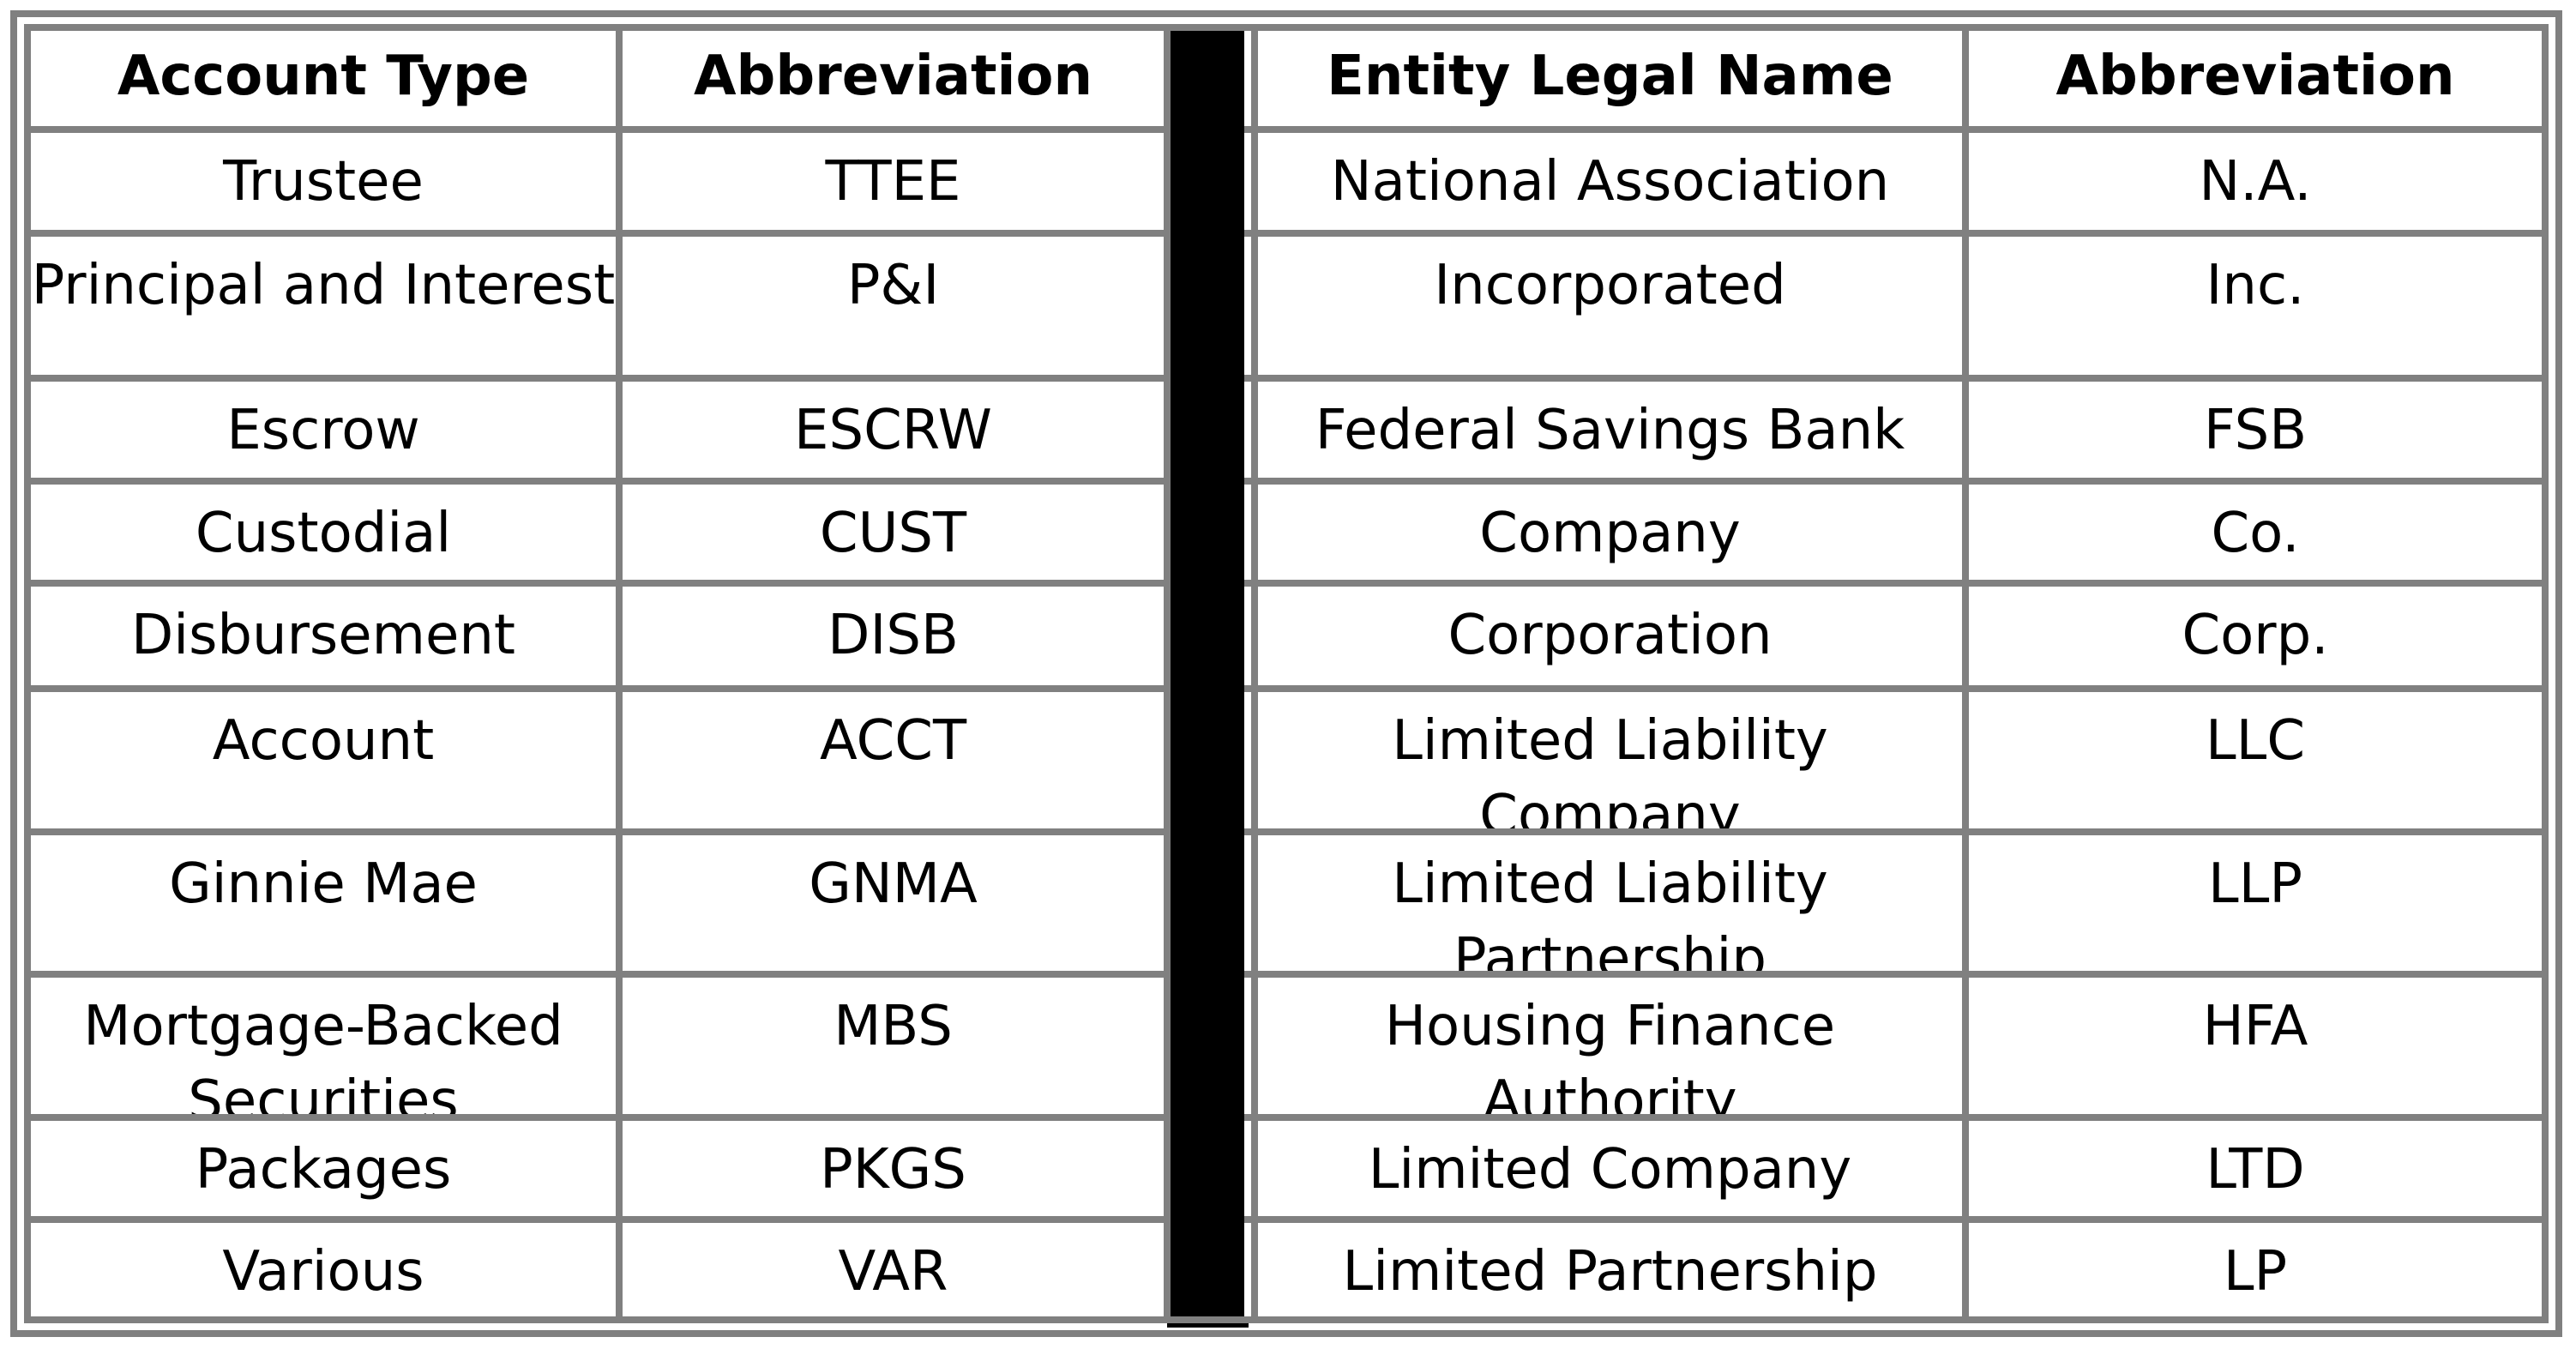 This screenshot has height=1349, width=2576. I want to click on cell-entity-legal-name: National Association, so click(1610, 182).